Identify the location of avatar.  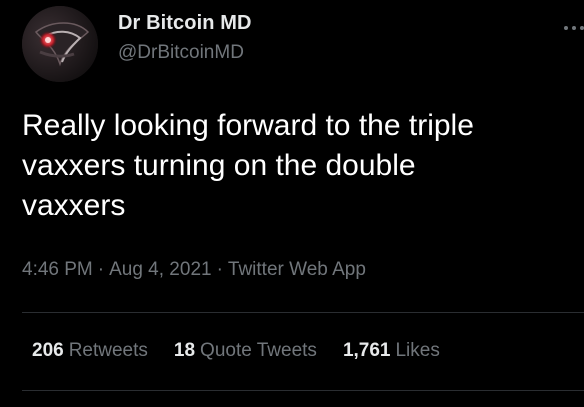
(60, 44).